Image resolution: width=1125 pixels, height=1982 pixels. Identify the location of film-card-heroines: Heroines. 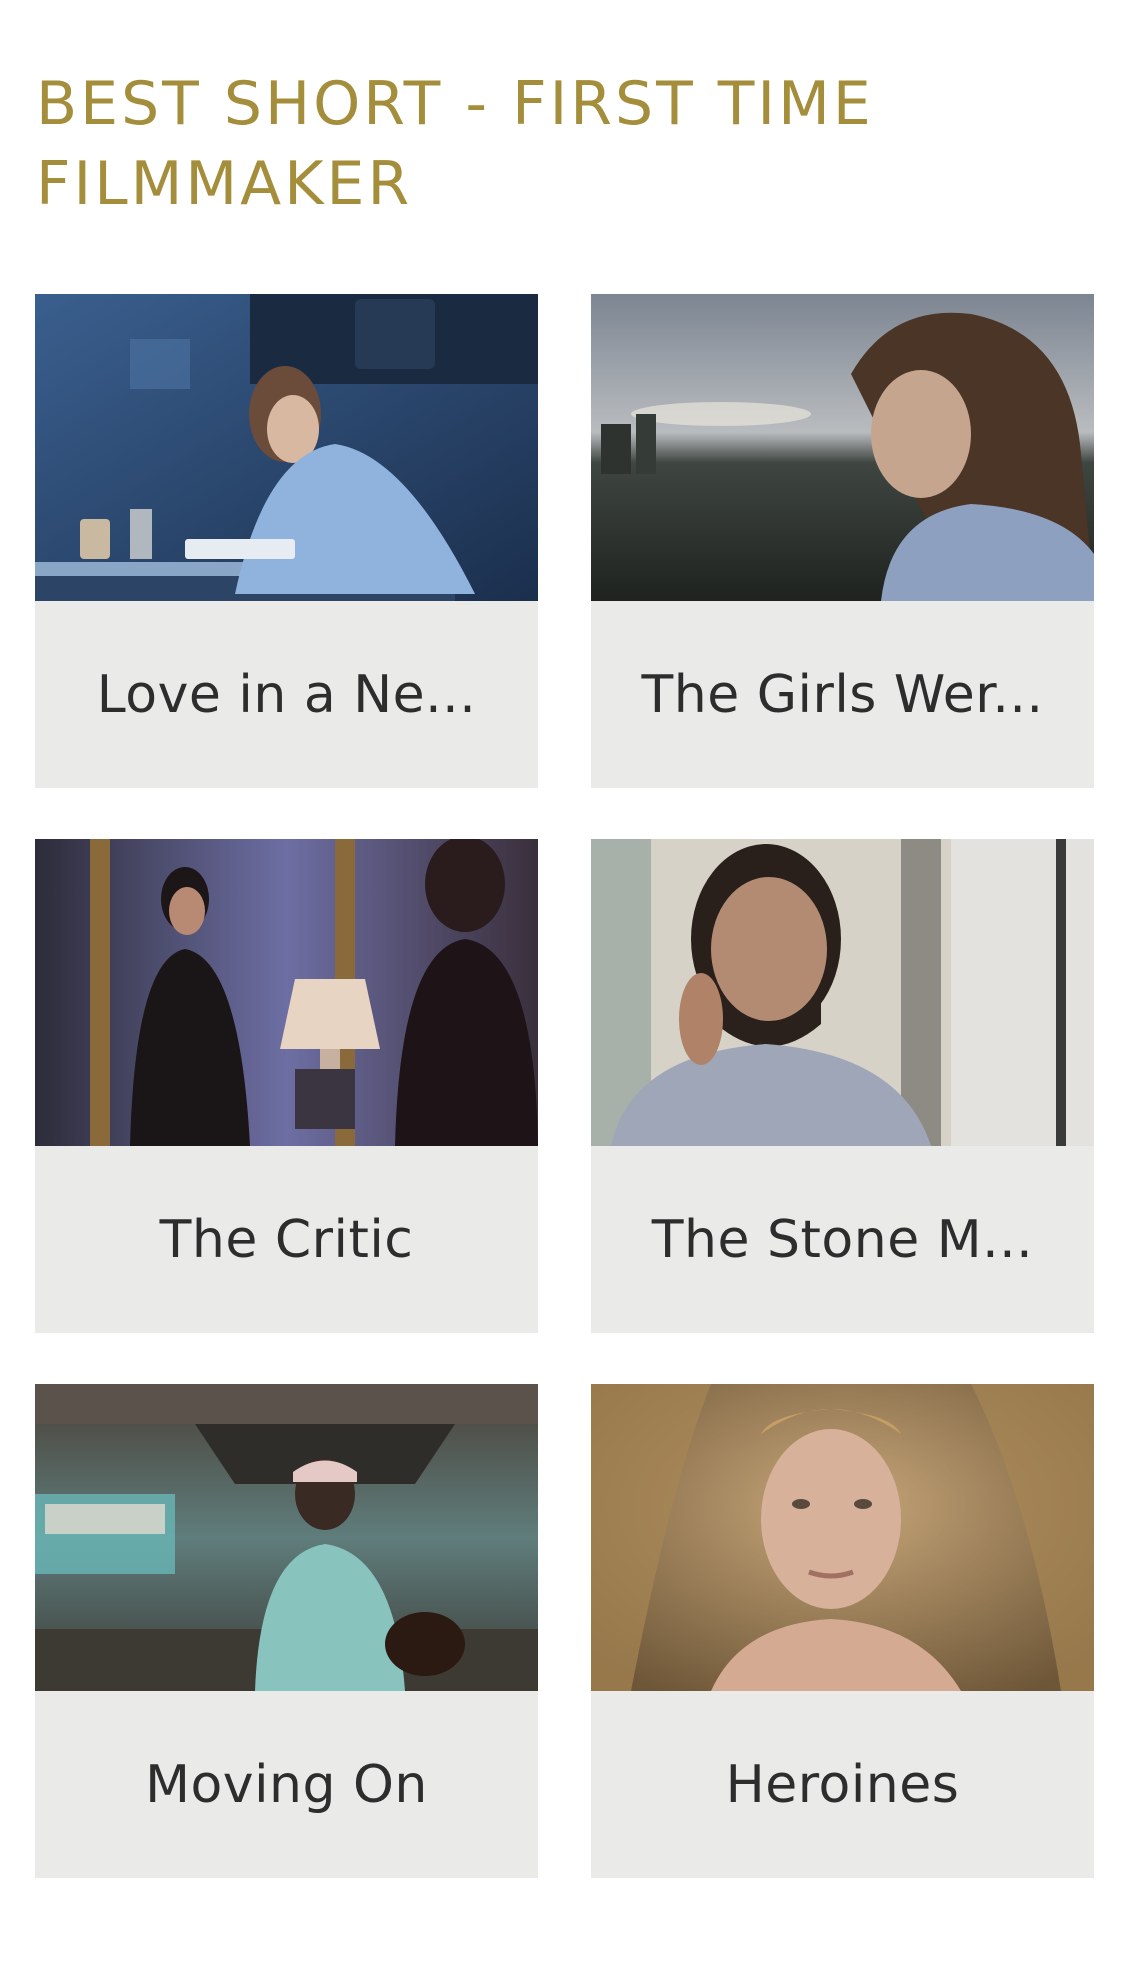
(842, 1631).